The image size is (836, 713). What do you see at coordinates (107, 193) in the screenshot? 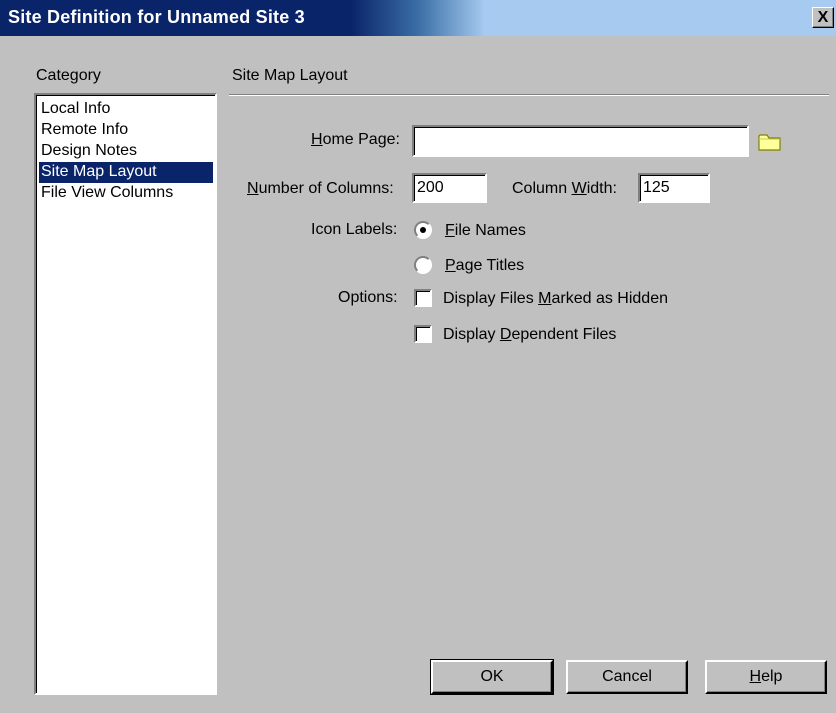
I see `category-item-file-view-columns: File View Columns` at bounding box center [107, 193].